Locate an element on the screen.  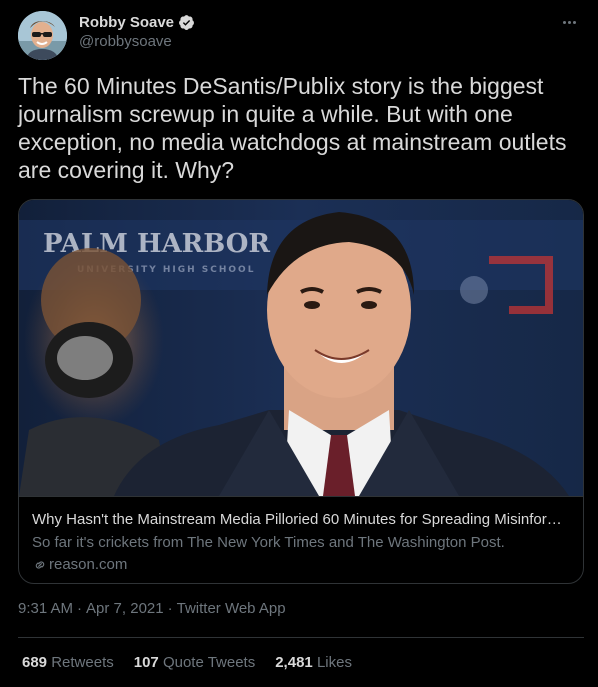
tweet-meta: 9:31 AM · Apr 7, 2021 · Twitter Web App is located at coordinates (152, 608).